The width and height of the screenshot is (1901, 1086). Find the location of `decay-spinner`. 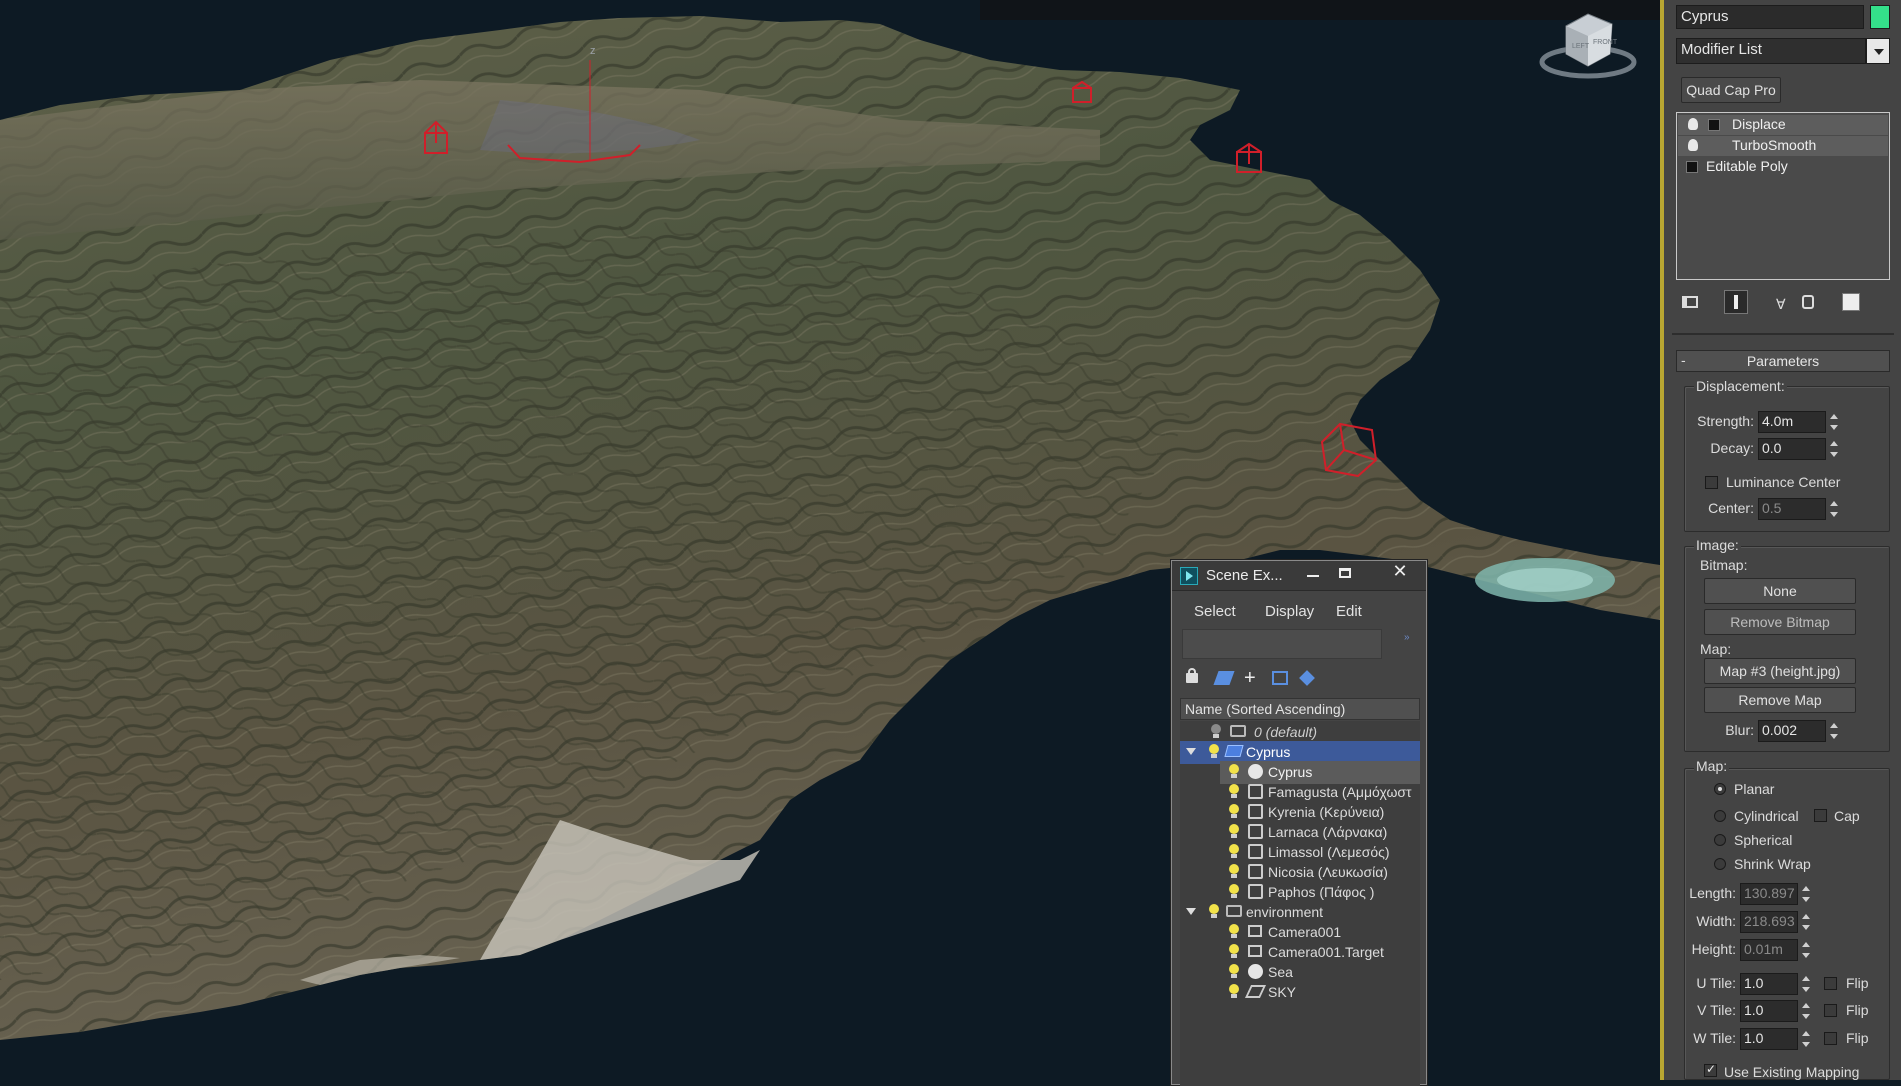

decay-spinner is located at coordinates (1834, 449).